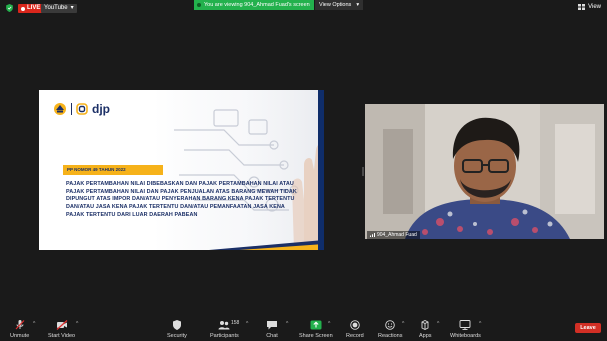 The height and width of the screenshot is (341, 607). I want to click on whiteboards-label: Whiteboards, so click(465, 336).